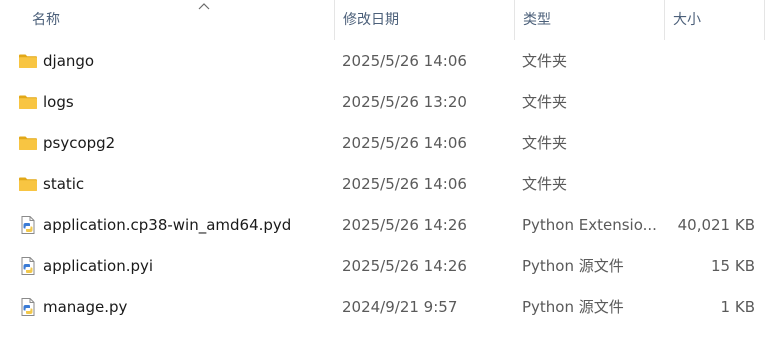 This screenshot has width=775, height=349. Describe the element at coordinates (716, 225) in the screenshot. I see `file-size: 40,021 KB` at that location.